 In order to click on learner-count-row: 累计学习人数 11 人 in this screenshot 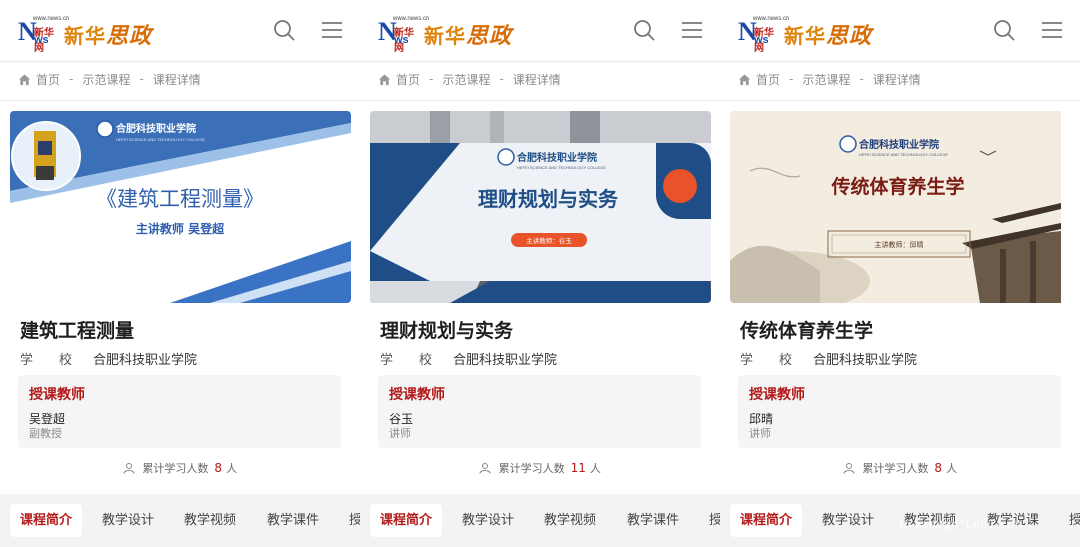, I will do `click(540, 468)`.